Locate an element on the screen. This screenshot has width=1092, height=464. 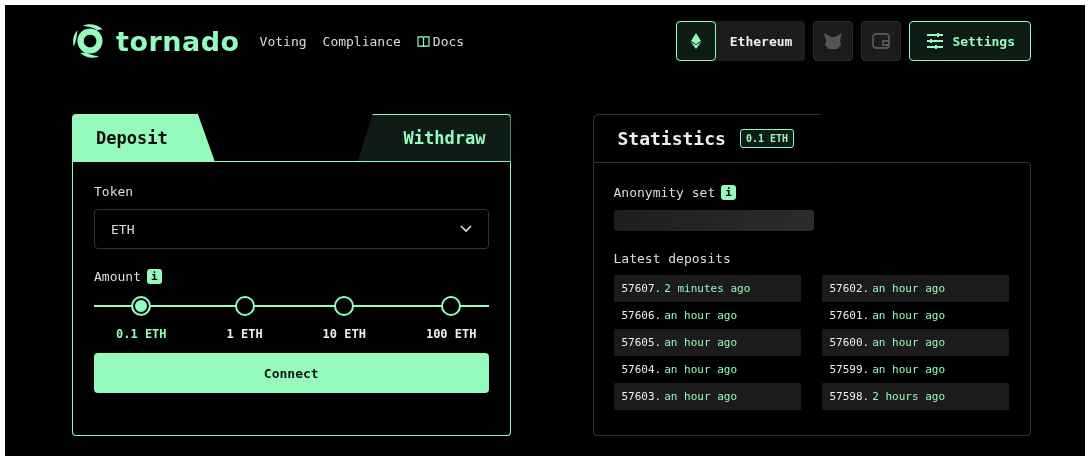
settings-button: Settings is located at coordinates (970, 41).